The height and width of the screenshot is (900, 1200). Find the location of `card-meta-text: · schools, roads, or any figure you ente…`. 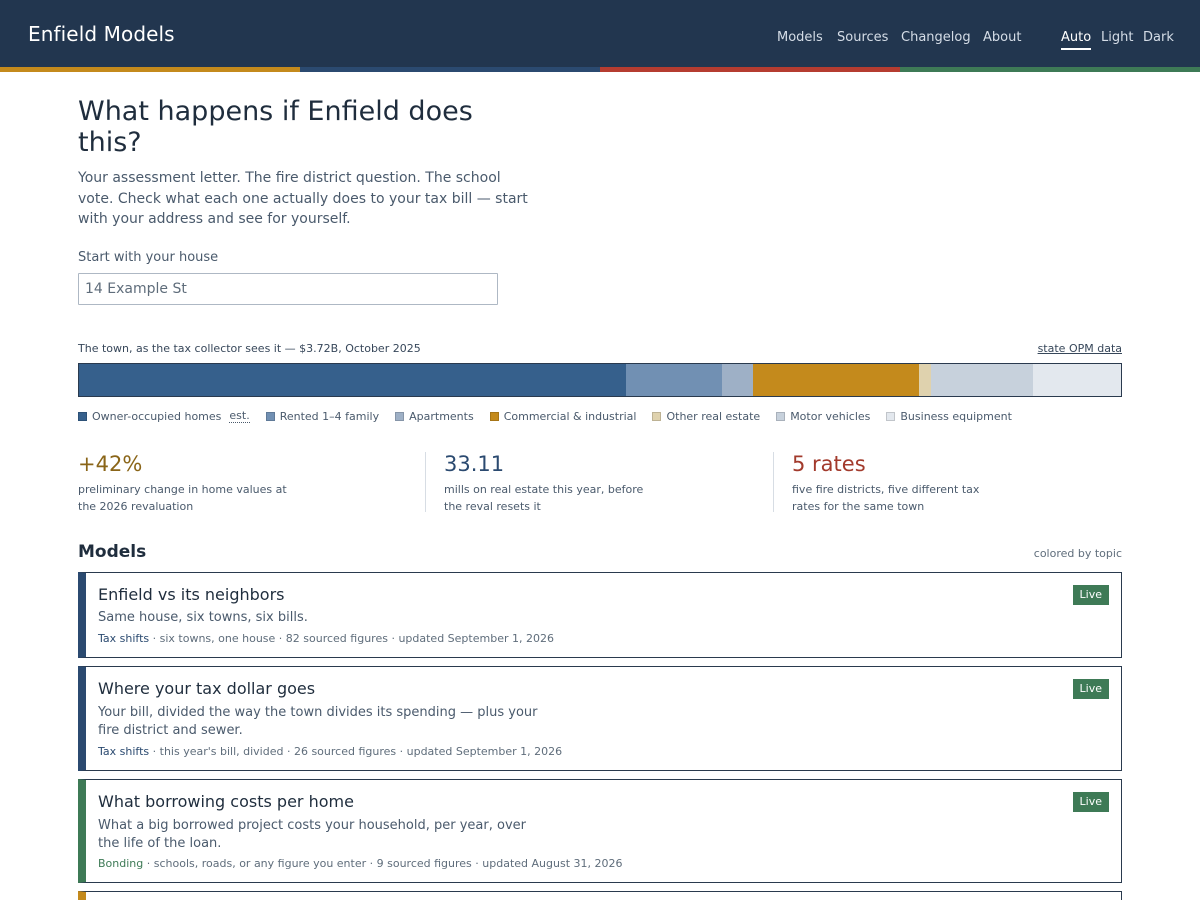

card-meta-text: · schools, roads, or any figure you ente… is located at coordinates (383, 863).